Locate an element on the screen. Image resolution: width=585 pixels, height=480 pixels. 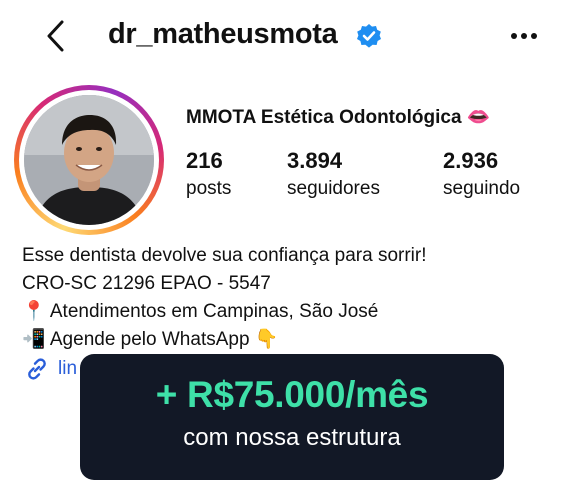
followers-count: 3.894 is located at coordinates (315, 160).